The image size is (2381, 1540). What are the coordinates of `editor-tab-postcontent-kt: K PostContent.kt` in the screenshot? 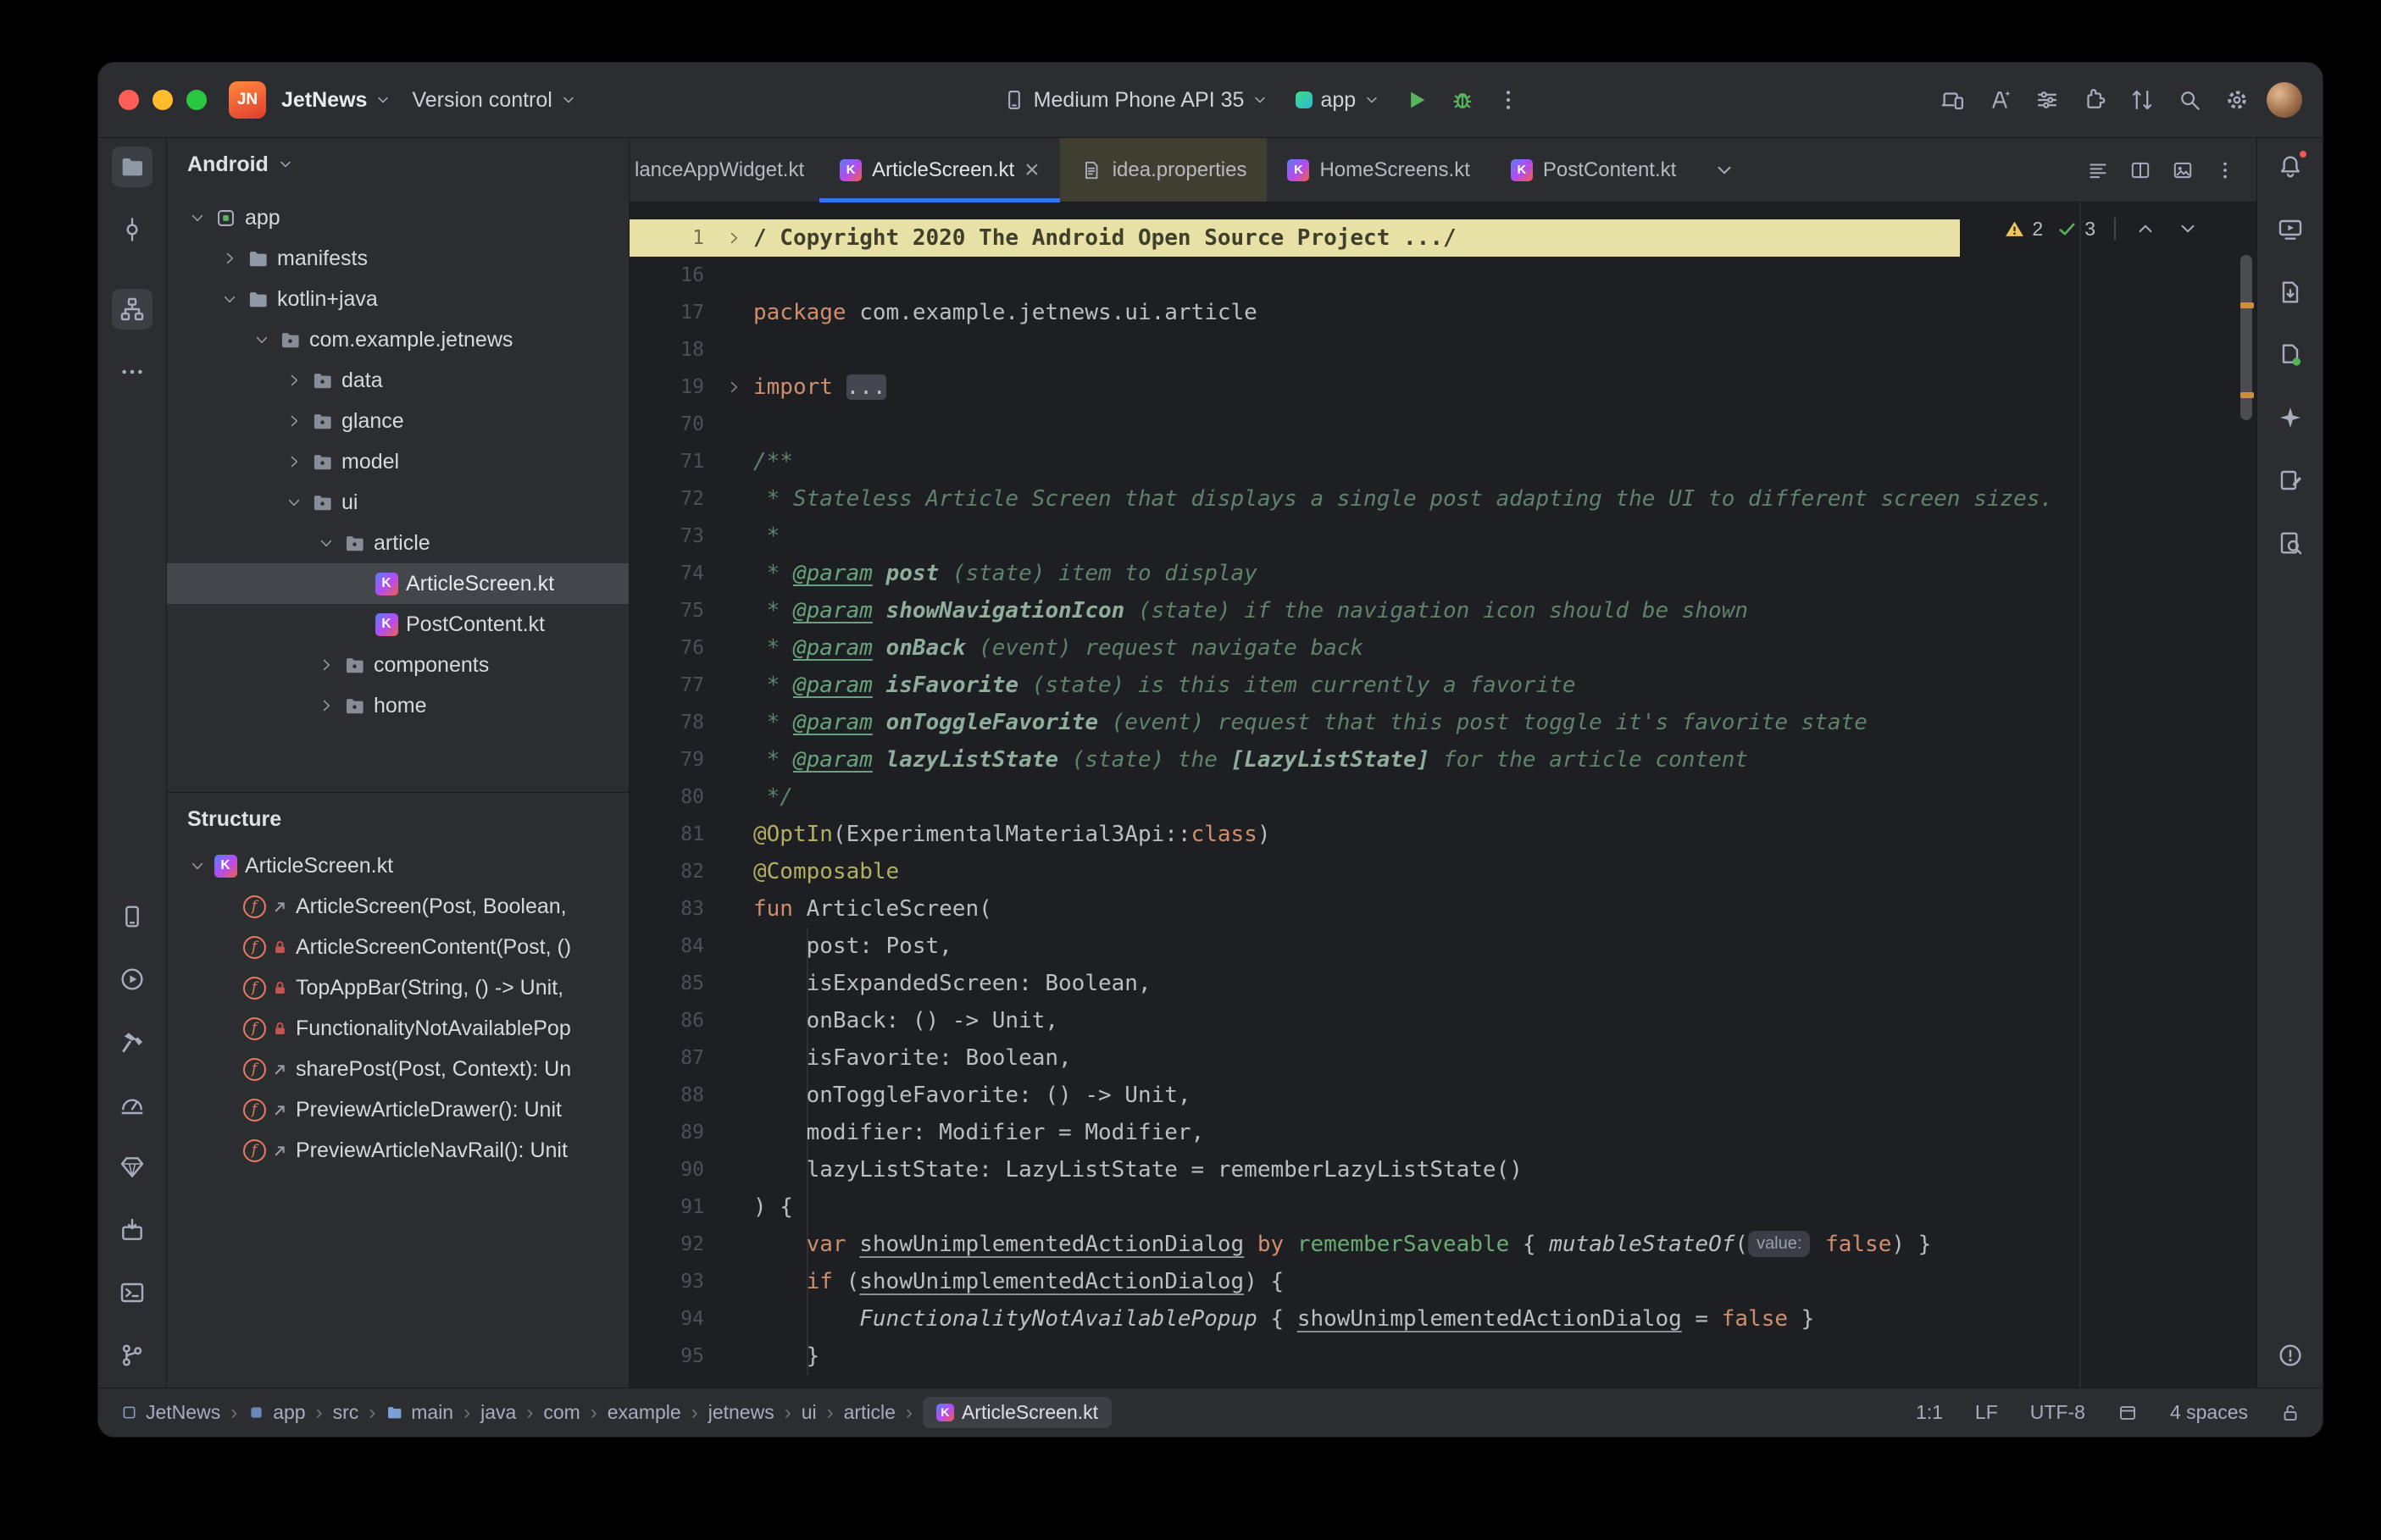 It's located at (1593, 170).